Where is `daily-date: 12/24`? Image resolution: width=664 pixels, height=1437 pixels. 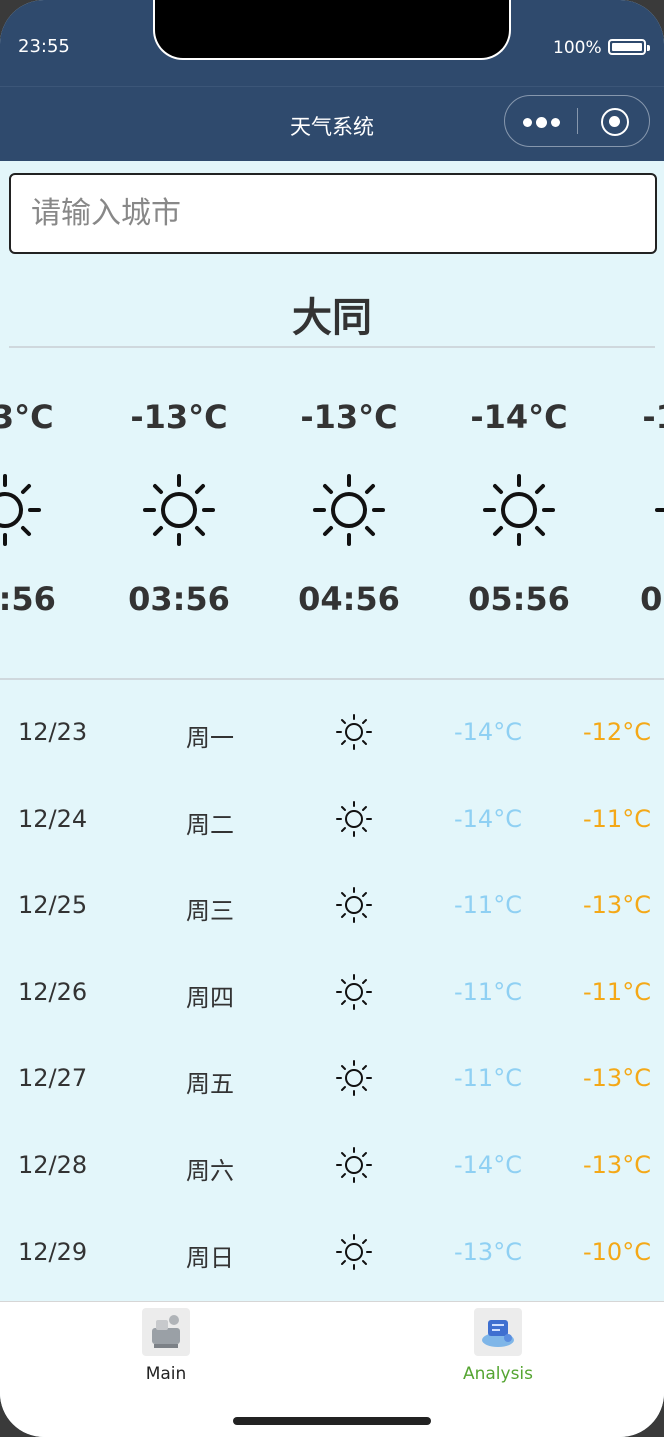
daily-date: 12/24 is located at coordinates (53, 819).